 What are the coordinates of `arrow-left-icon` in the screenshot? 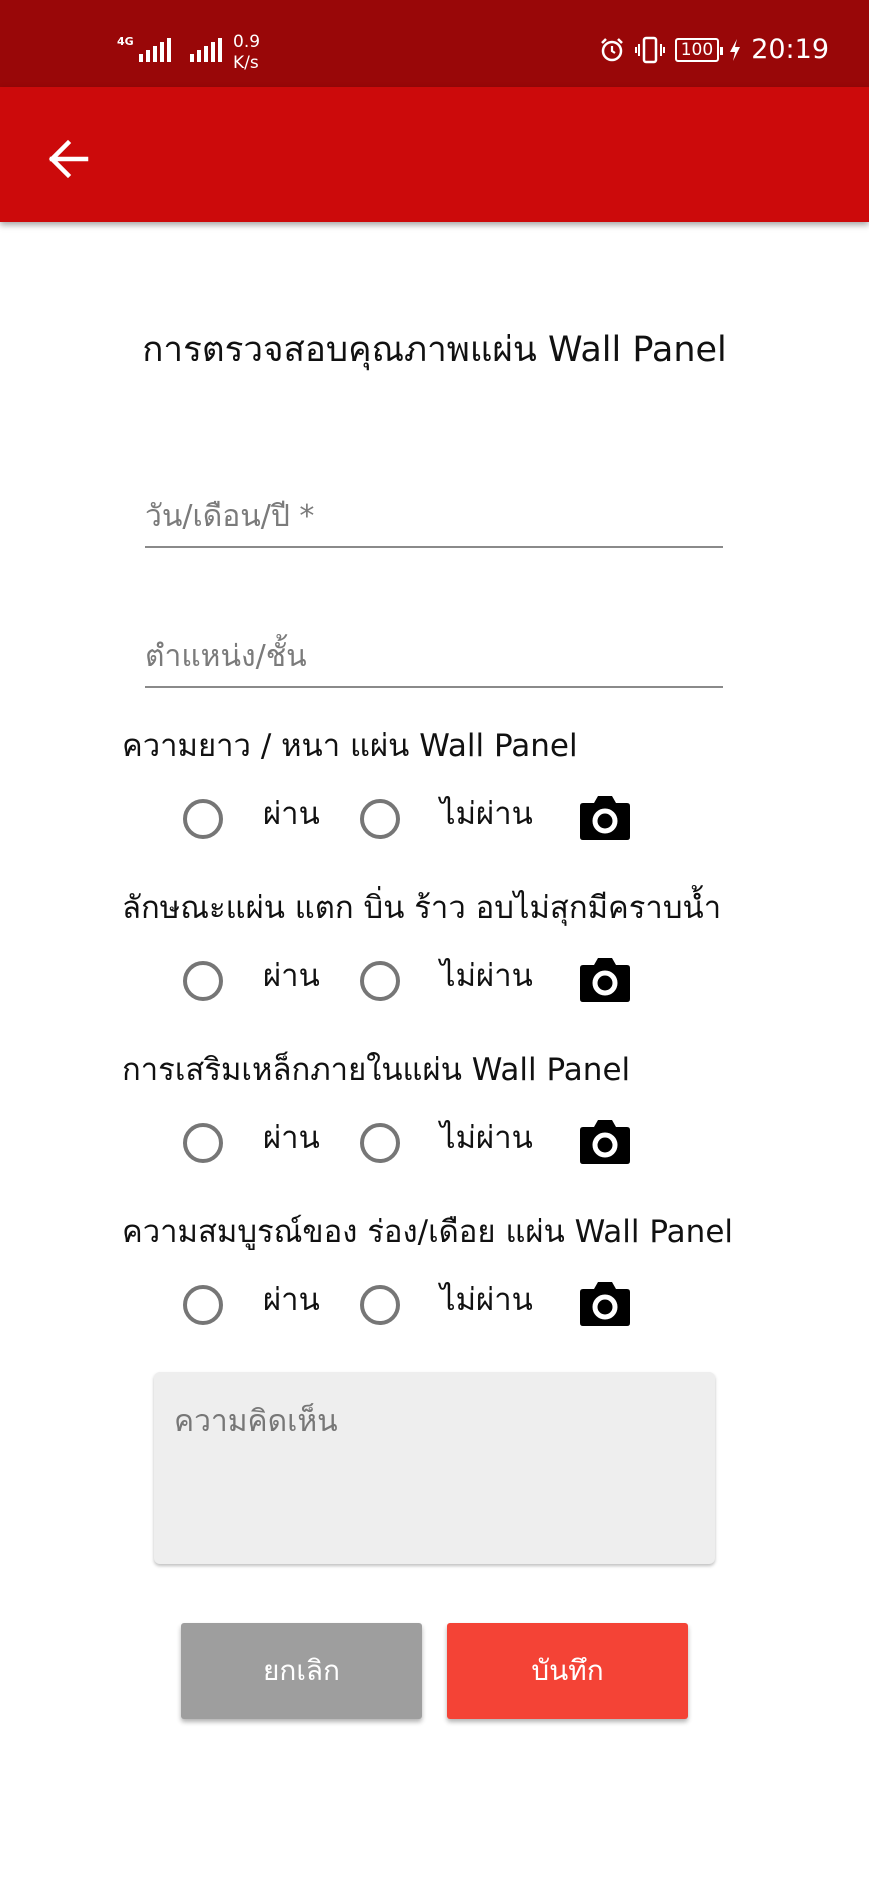 It's located at (68, 159).